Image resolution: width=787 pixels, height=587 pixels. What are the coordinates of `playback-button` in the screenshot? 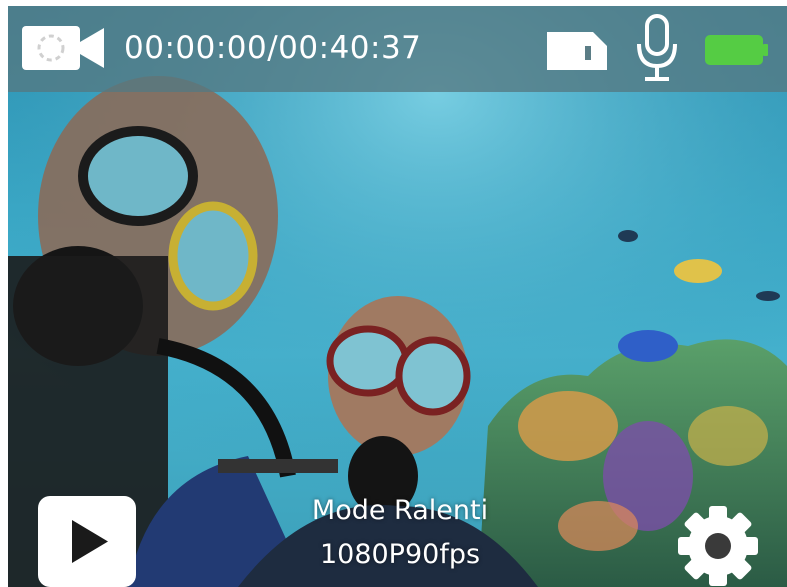 It's located at (87, 541).